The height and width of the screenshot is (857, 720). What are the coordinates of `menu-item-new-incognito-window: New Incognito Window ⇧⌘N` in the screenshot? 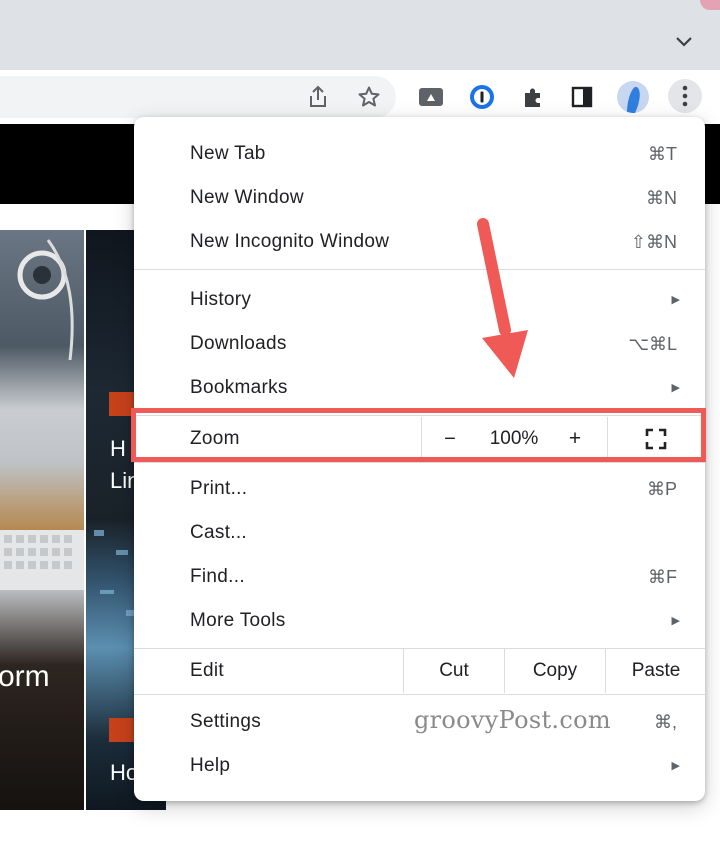 It's located at (419, 242).